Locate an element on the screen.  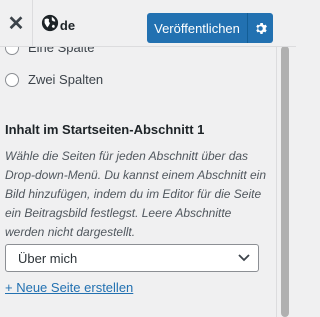
close-button: ✕ is located at coordinates (16, 23).